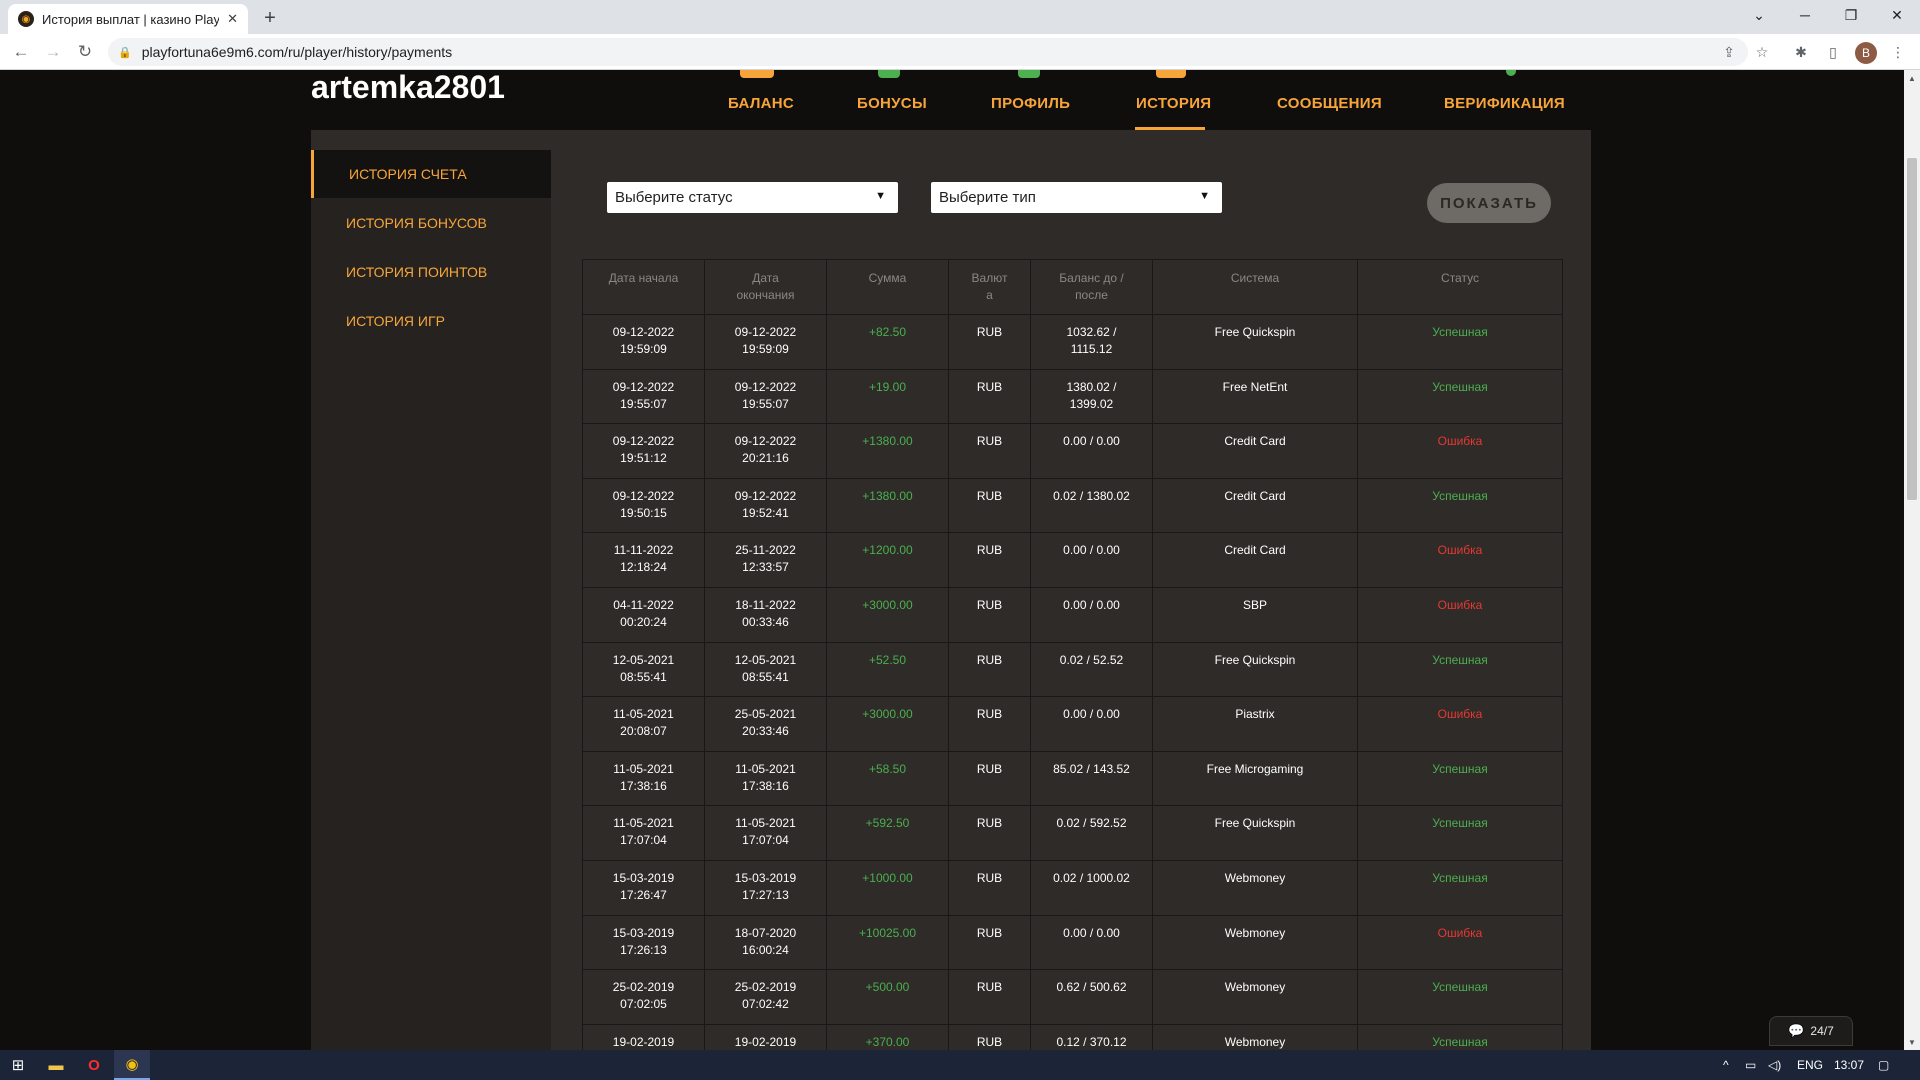 The image size is (1920, 1080). Describe the element at coordinates (1255, 778) in the screenshot. I see `cell-system: Free Microgaming` at that location.